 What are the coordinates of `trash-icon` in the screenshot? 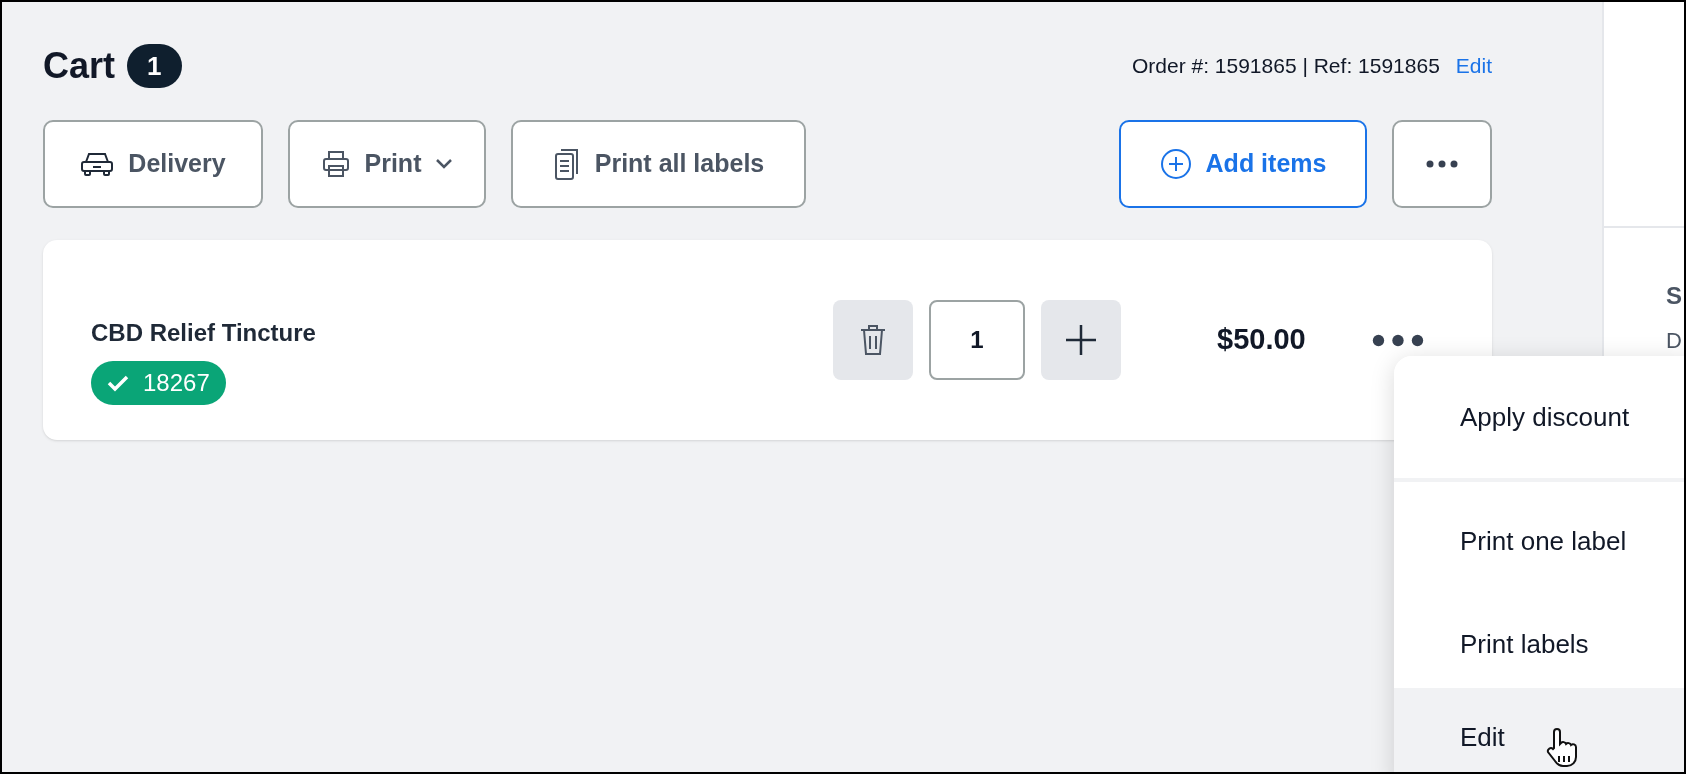 It's located at (873, 340).